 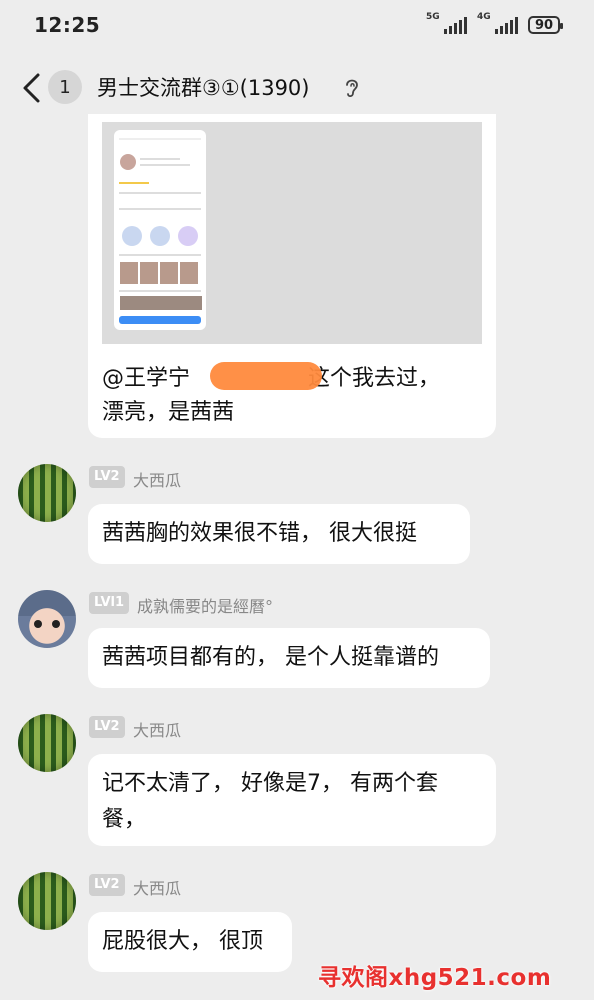 I want to click on back-arrow-icon, so click(x=33, y=88).